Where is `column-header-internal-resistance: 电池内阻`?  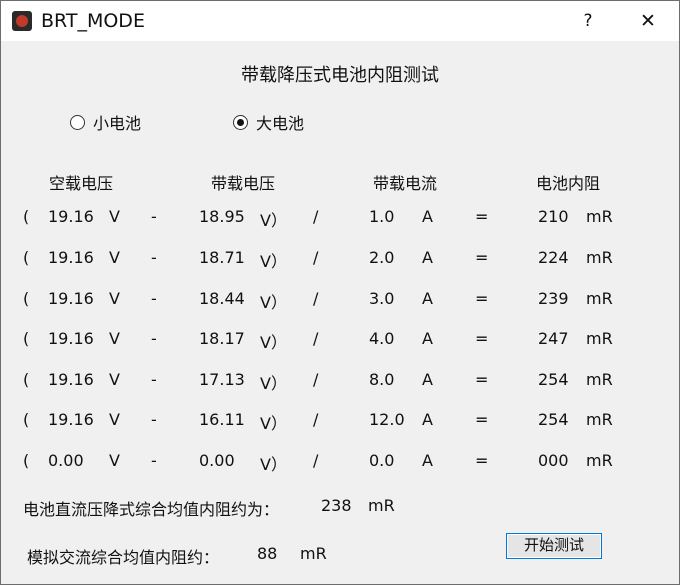
column-header-internal-resistance: 电池内阻 is located at coordinates (568, 183).